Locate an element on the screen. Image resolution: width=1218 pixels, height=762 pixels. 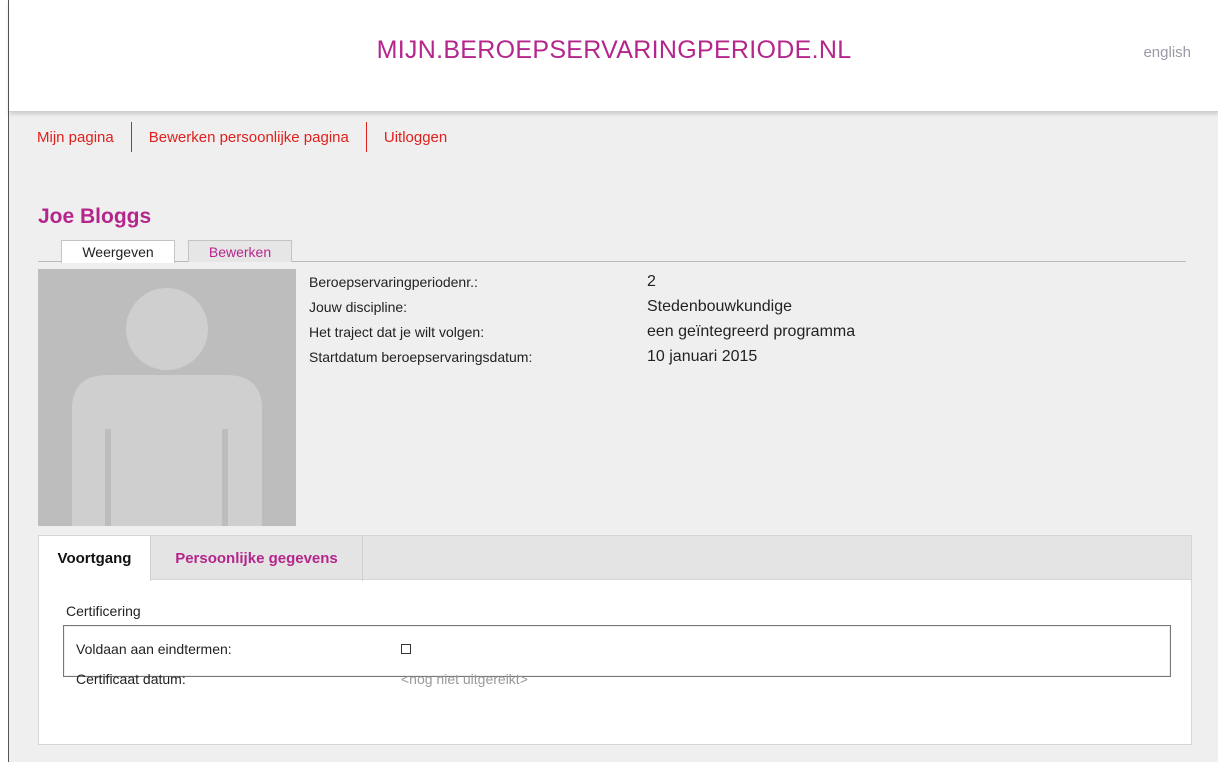
detail-label: Jouw discipline: is located at coordinates (358, 307).